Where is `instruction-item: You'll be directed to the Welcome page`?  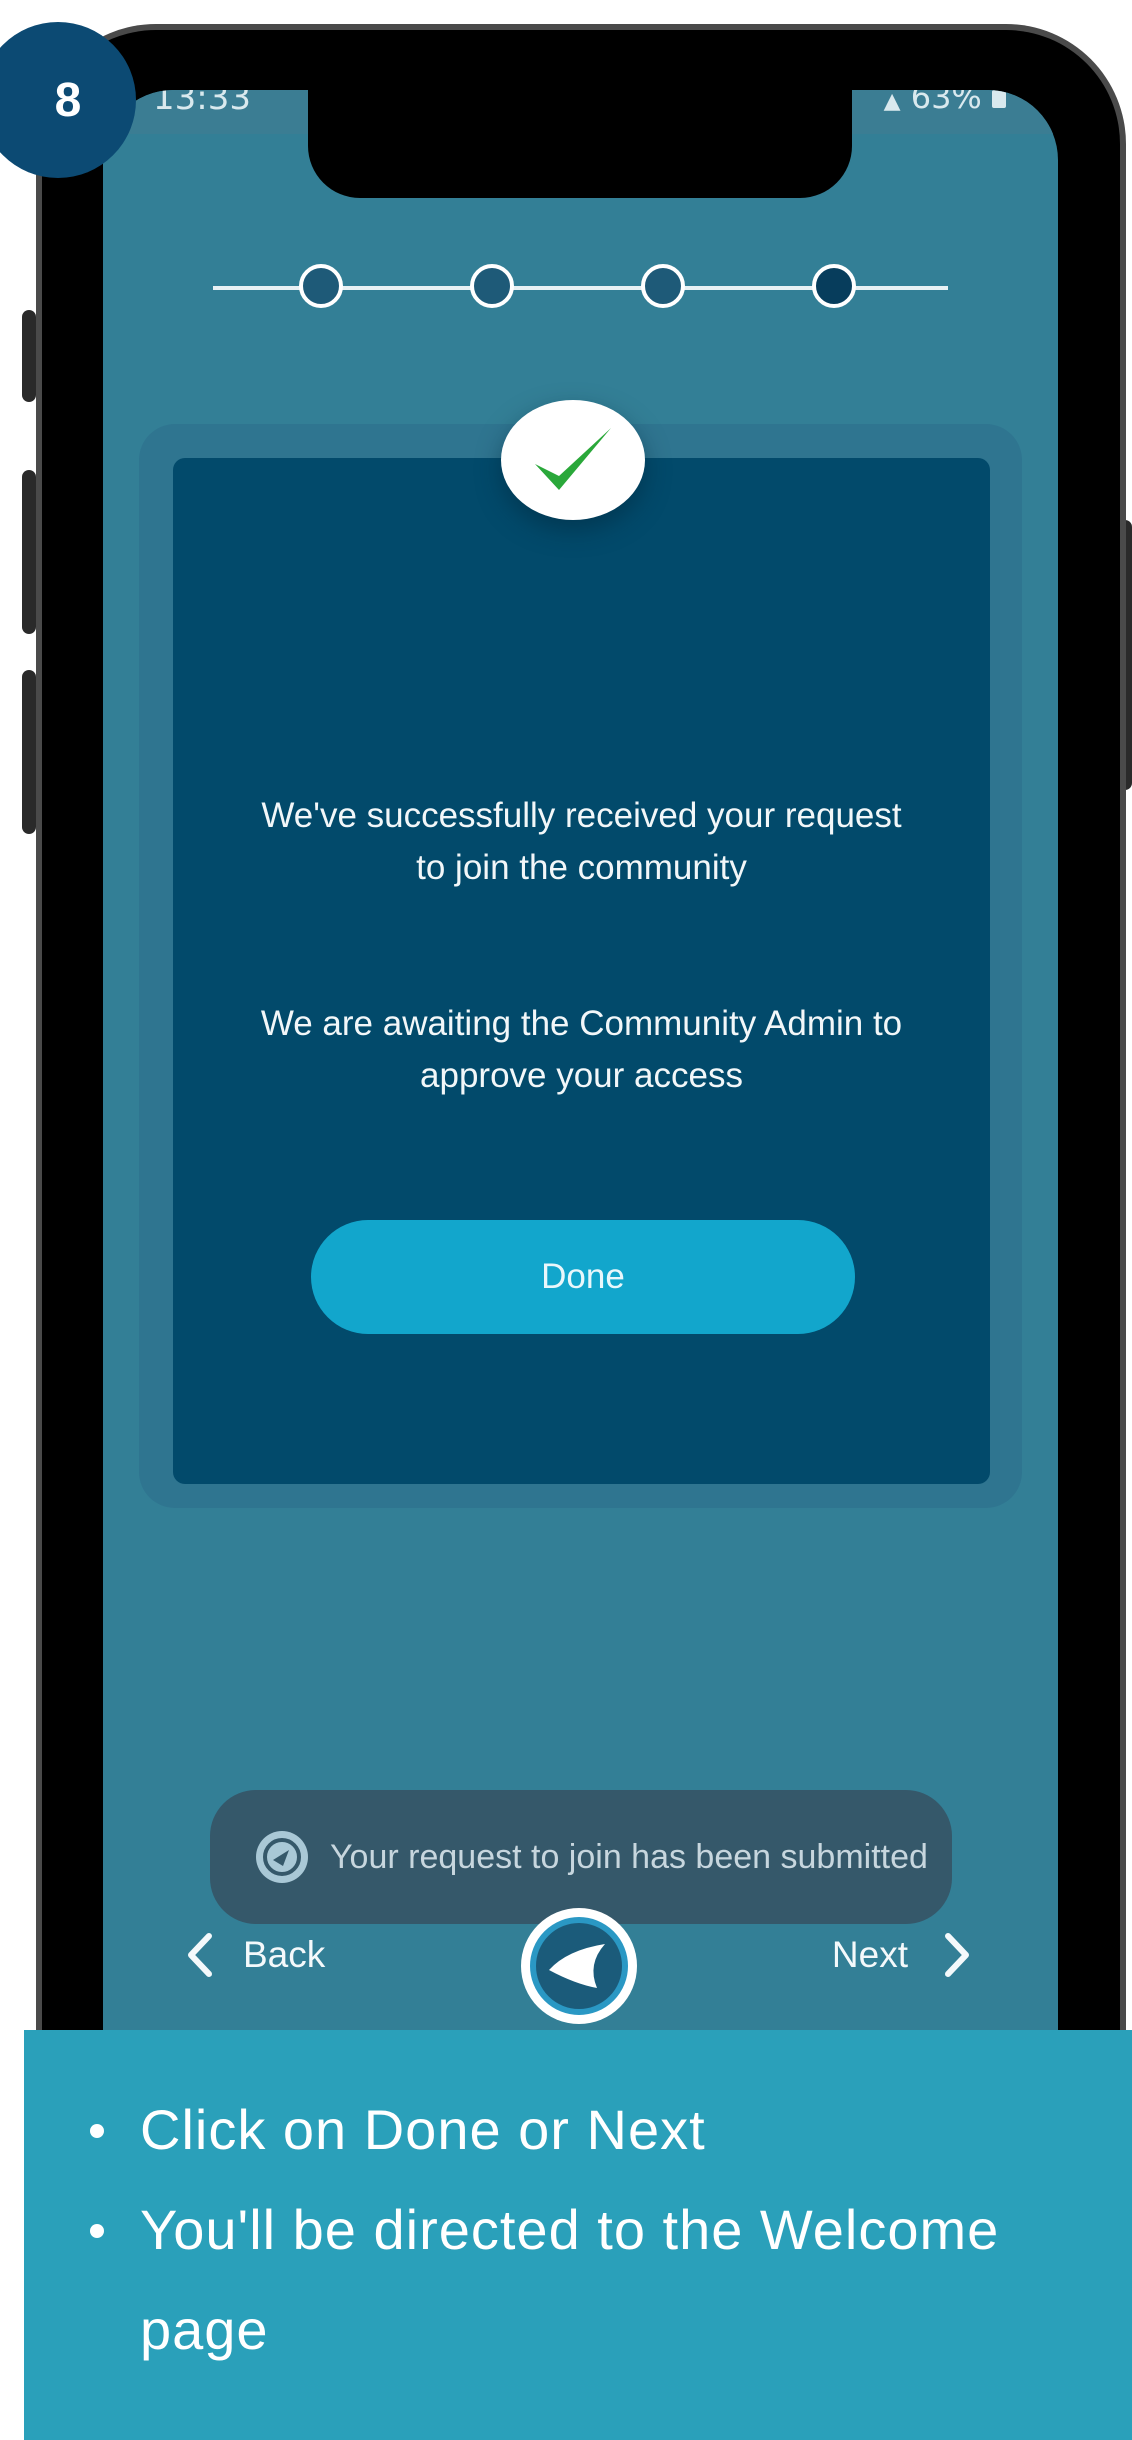 instruction-item: You'll be directed to the Welcome page is located at coordinates (584, 2280).